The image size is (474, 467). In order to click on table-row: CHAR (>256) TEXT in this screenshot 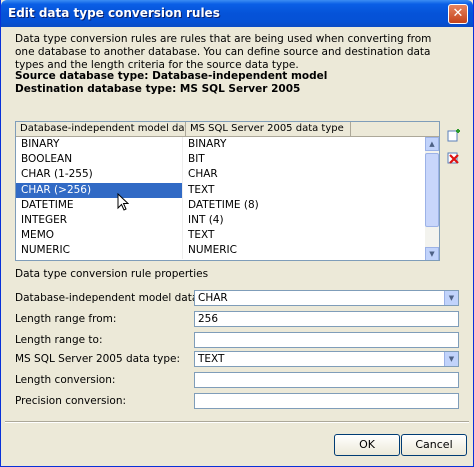, I will do `click(220, 190)`.